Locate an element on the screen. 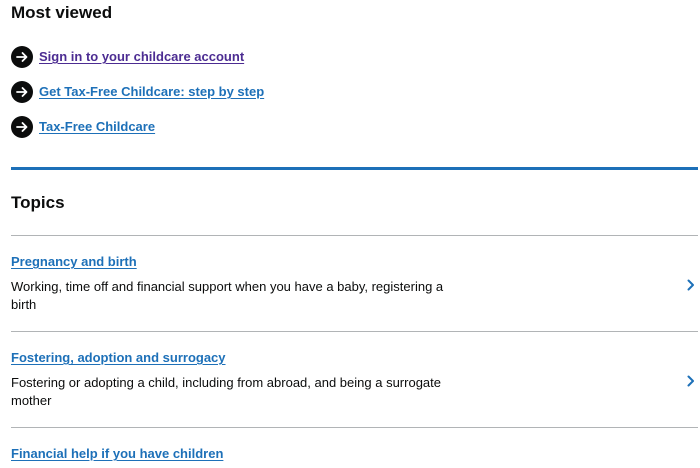 The image size is (700, 468). most-viewed-item-tax-free-childcare: Tax-Free Childcare is located at coordinates (83, 127).